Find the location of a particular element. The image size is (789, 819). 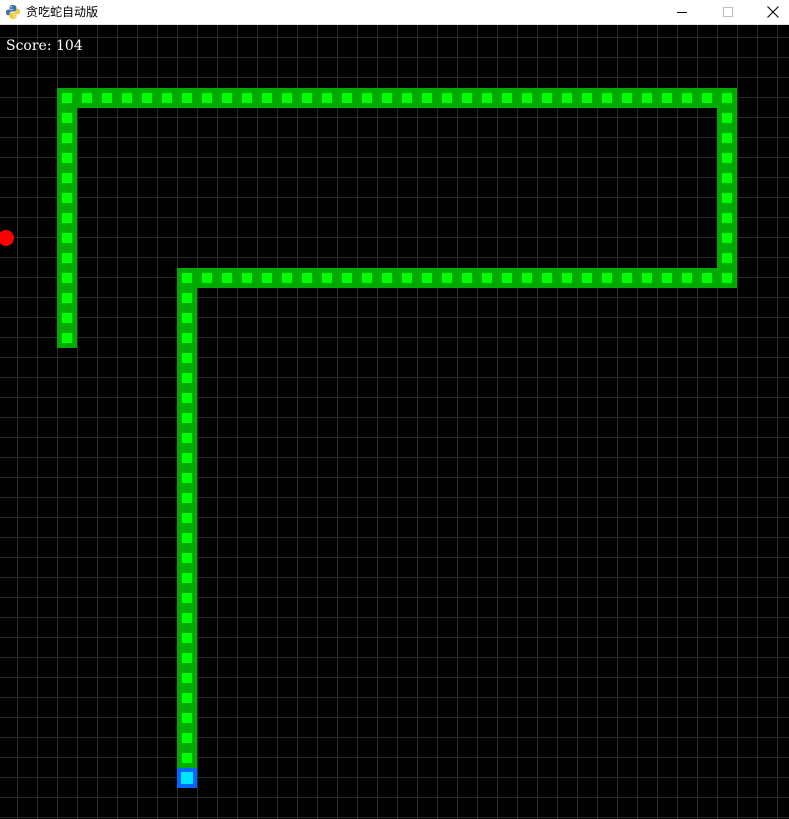

snake-head is located at coordinates (187, 778).